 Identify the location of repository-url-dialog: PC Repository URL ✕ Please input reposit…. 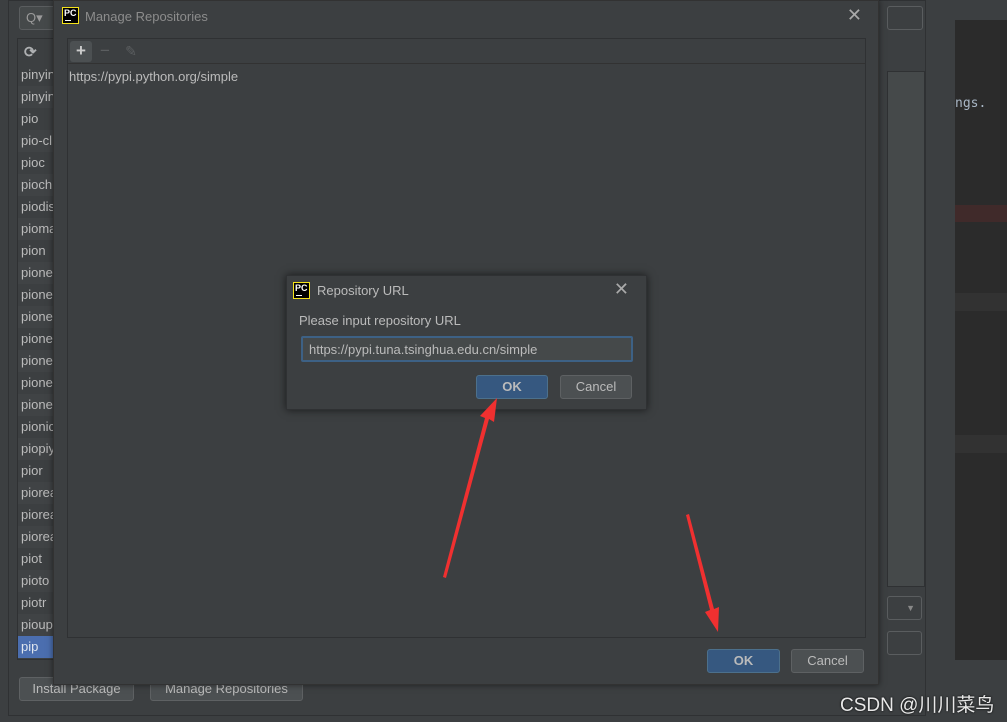
(466, 342).